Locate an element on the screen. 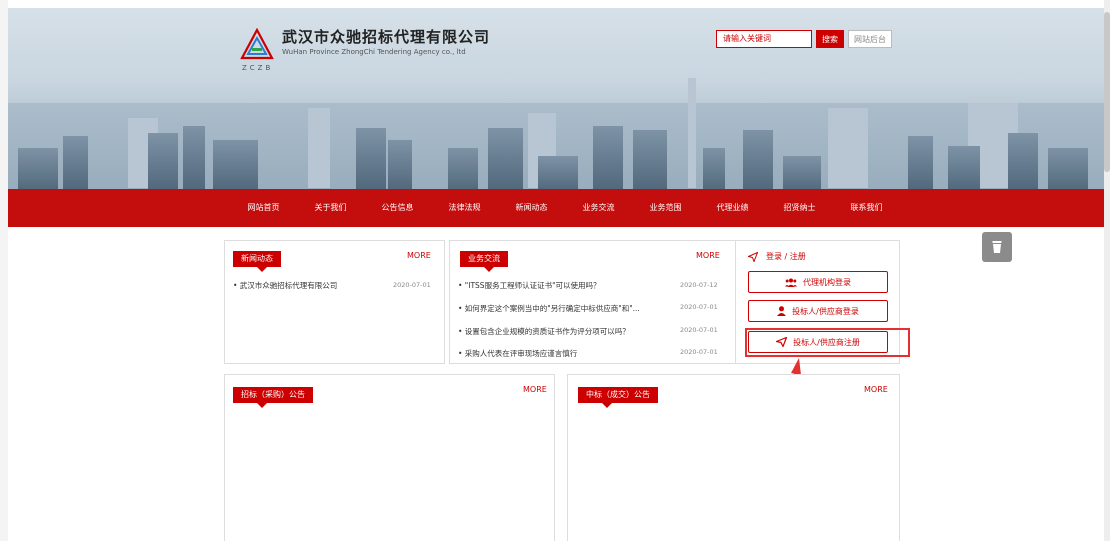  list-item-date: 2020-07-12 is located at coordinates (699, 285).